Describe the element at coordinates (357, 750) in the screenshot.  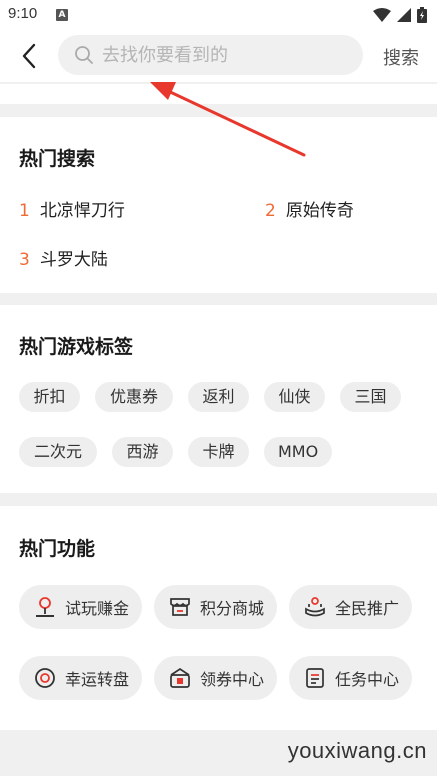
I see `watermark: youxiwang.cn` at that location.